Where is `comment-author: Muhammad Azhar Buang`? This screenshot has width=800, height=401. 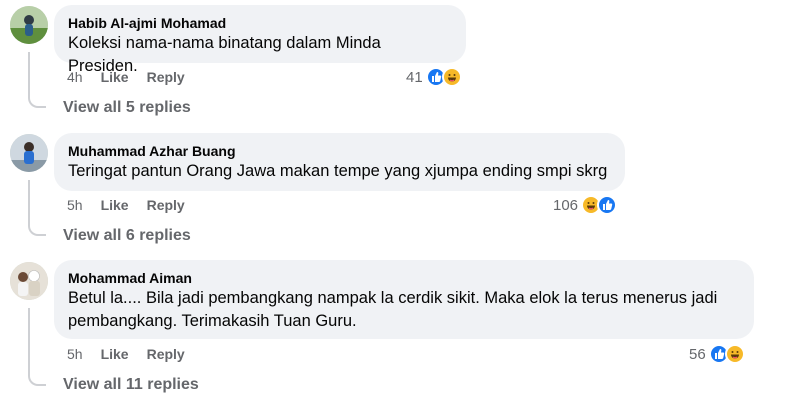 comment-author: Muhammad Azhar Buang is located at coordinates (340, 151).